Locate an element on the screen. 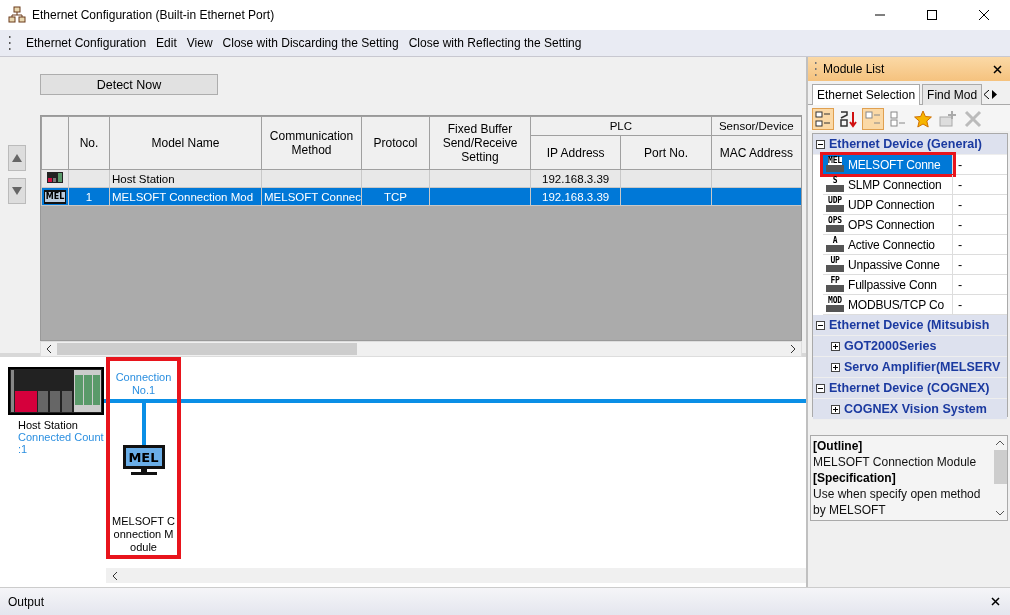 Image resolution: width=1010 pixels, height=615 pixels. item-label: Fullpassive Conn is located at coordinates (892, 284).